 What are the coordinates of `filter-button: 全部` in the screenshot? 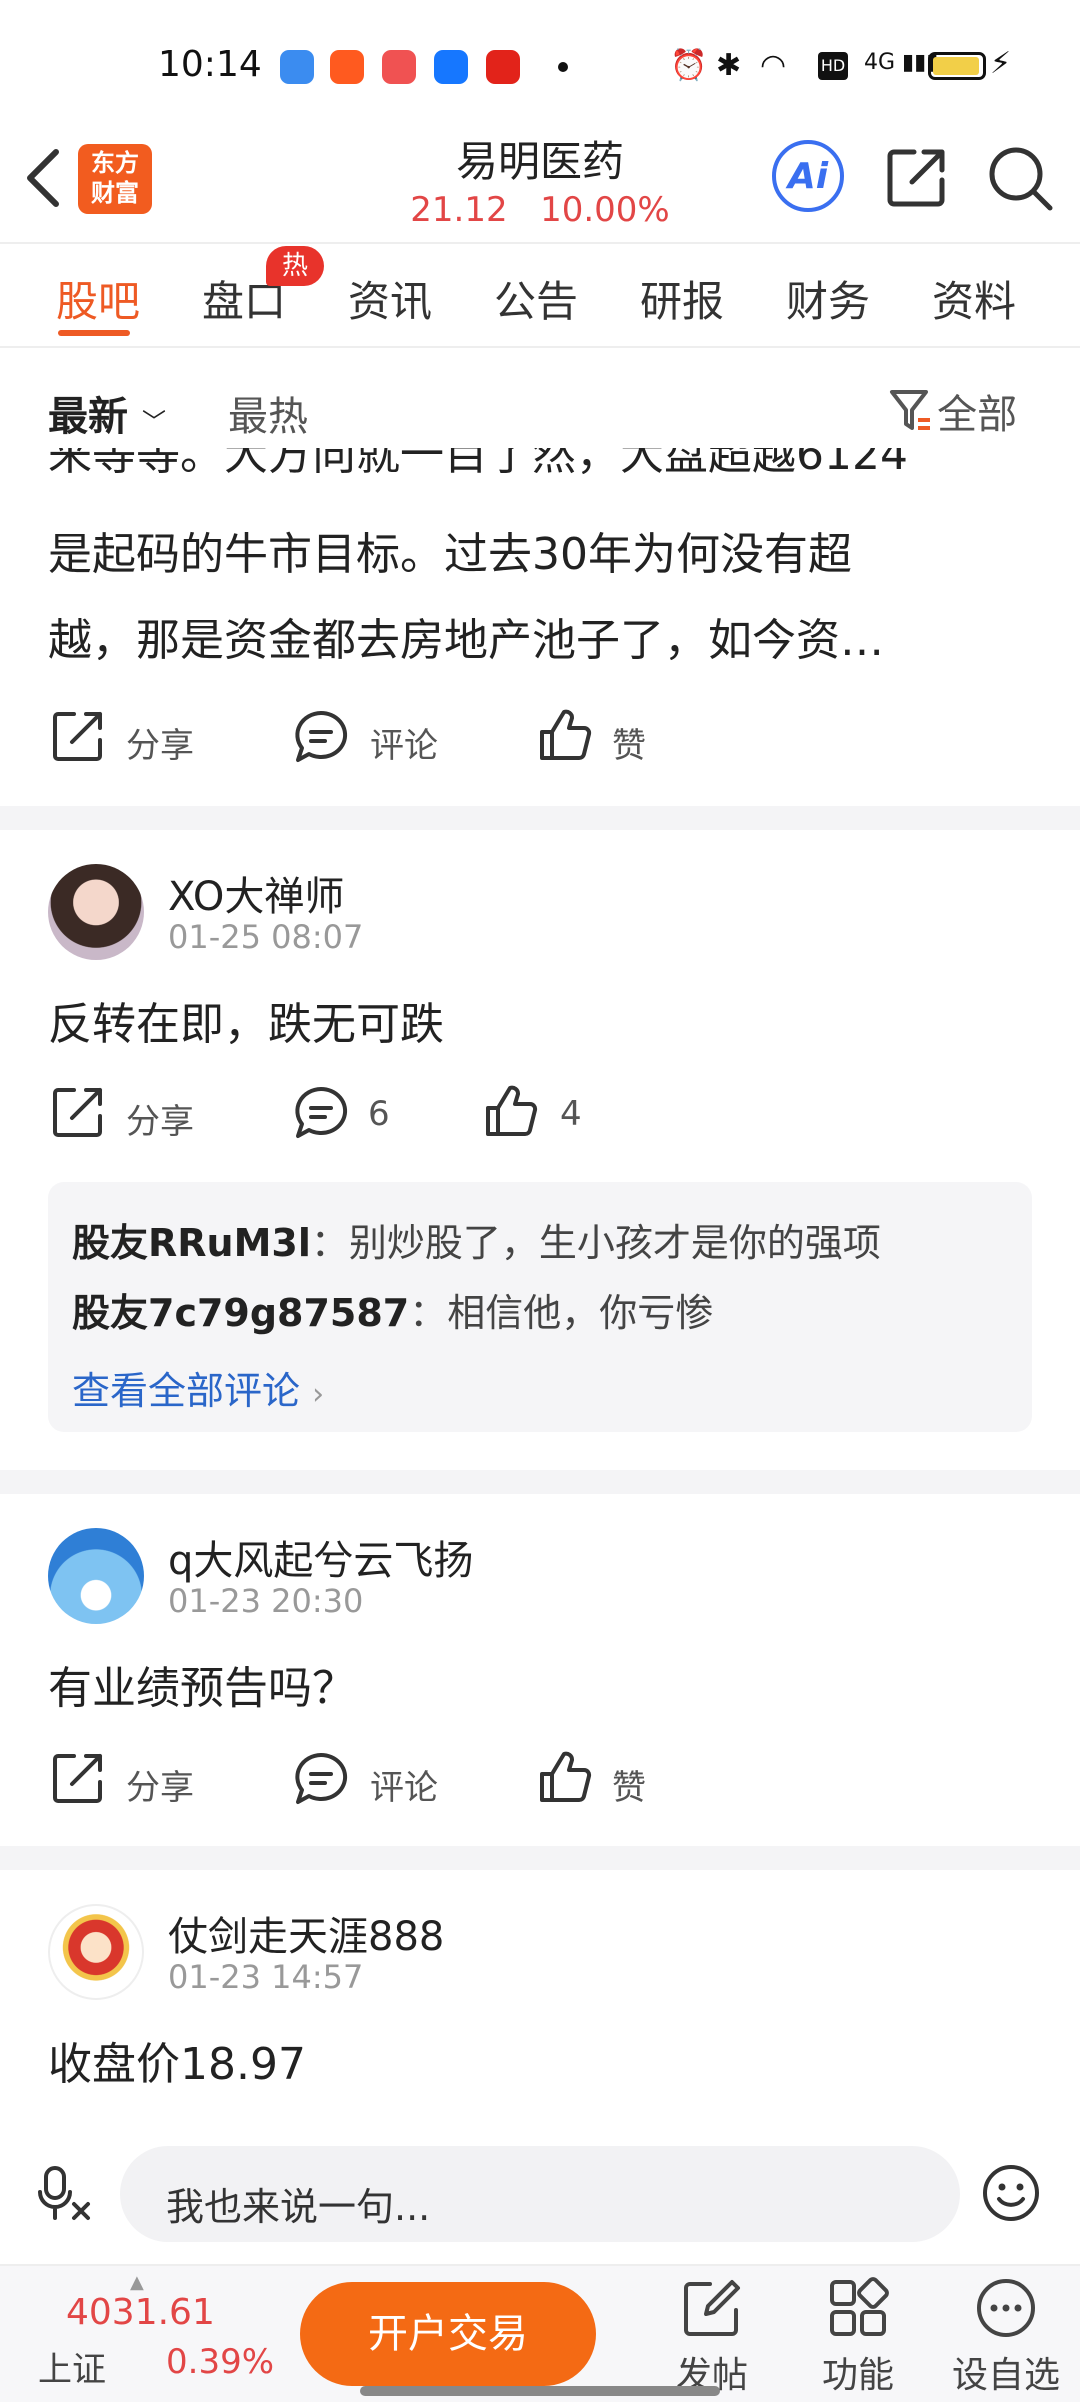 It's located at (952, 411).